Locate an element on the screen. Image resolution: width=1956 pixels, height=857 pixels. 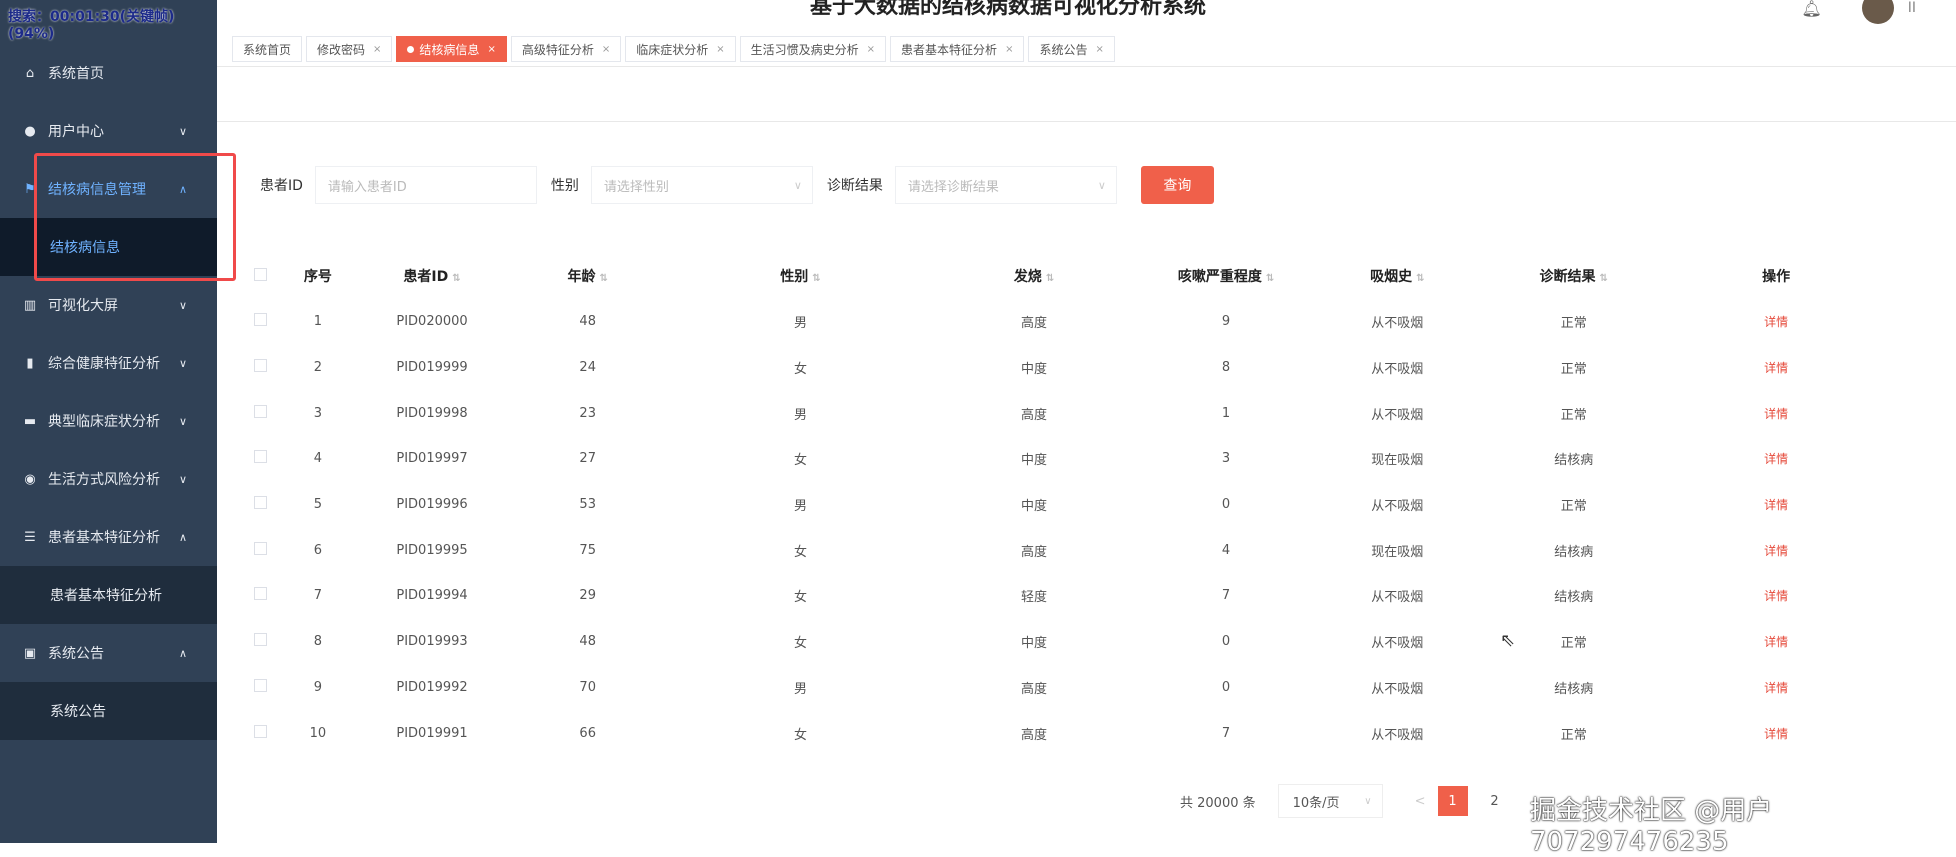
table-cell: PID019999 is located at coordinates (432, 368).